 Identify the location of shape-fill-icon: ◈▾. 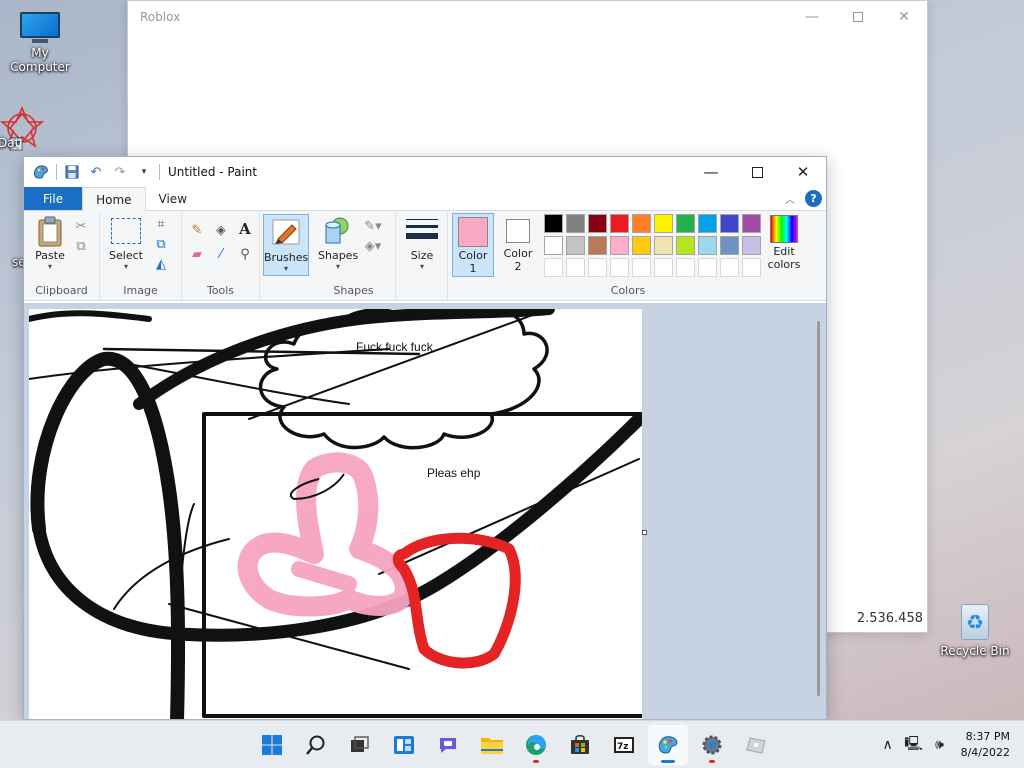
(373, 246).